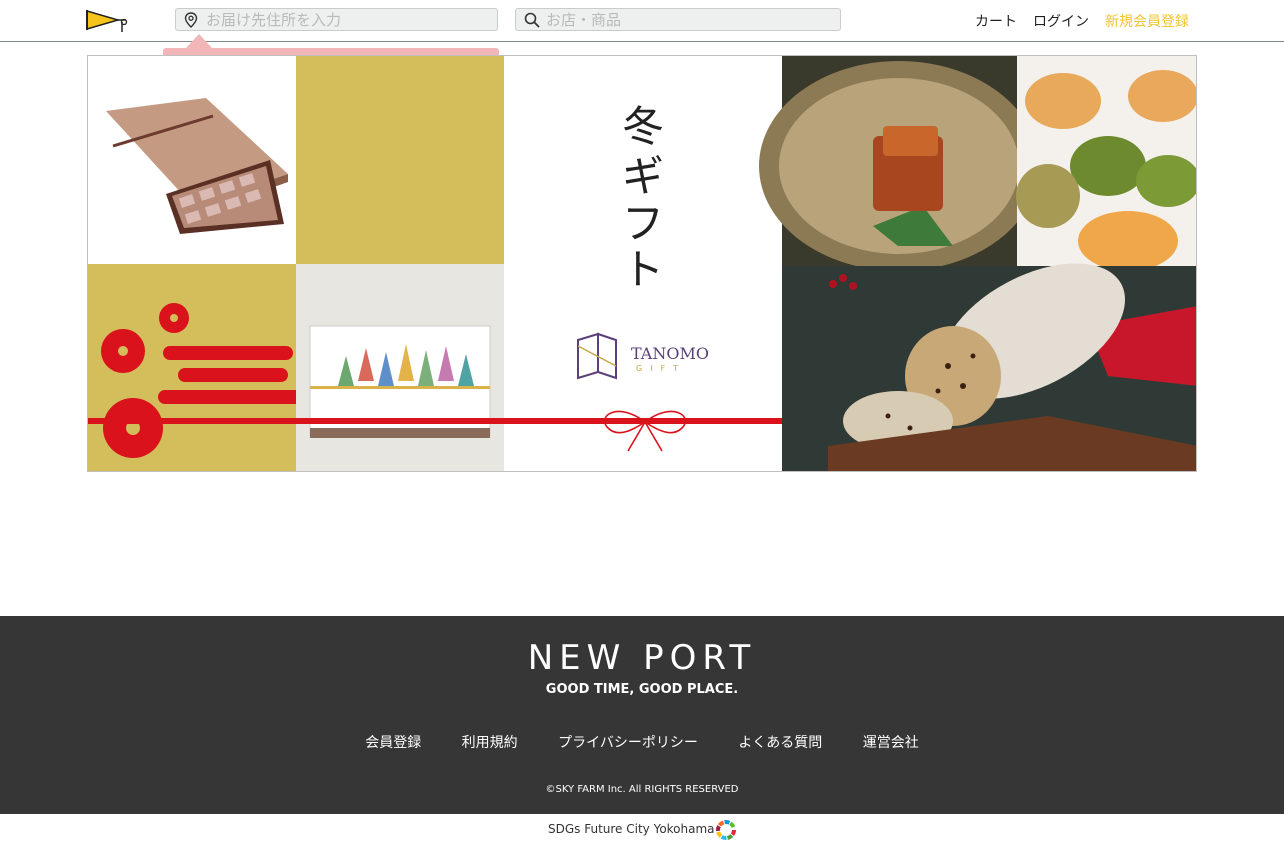 The width and height of the screenshot is (1284, 845). I want to click on tanomo-brand-sub: GIFT, so click(661, 368).